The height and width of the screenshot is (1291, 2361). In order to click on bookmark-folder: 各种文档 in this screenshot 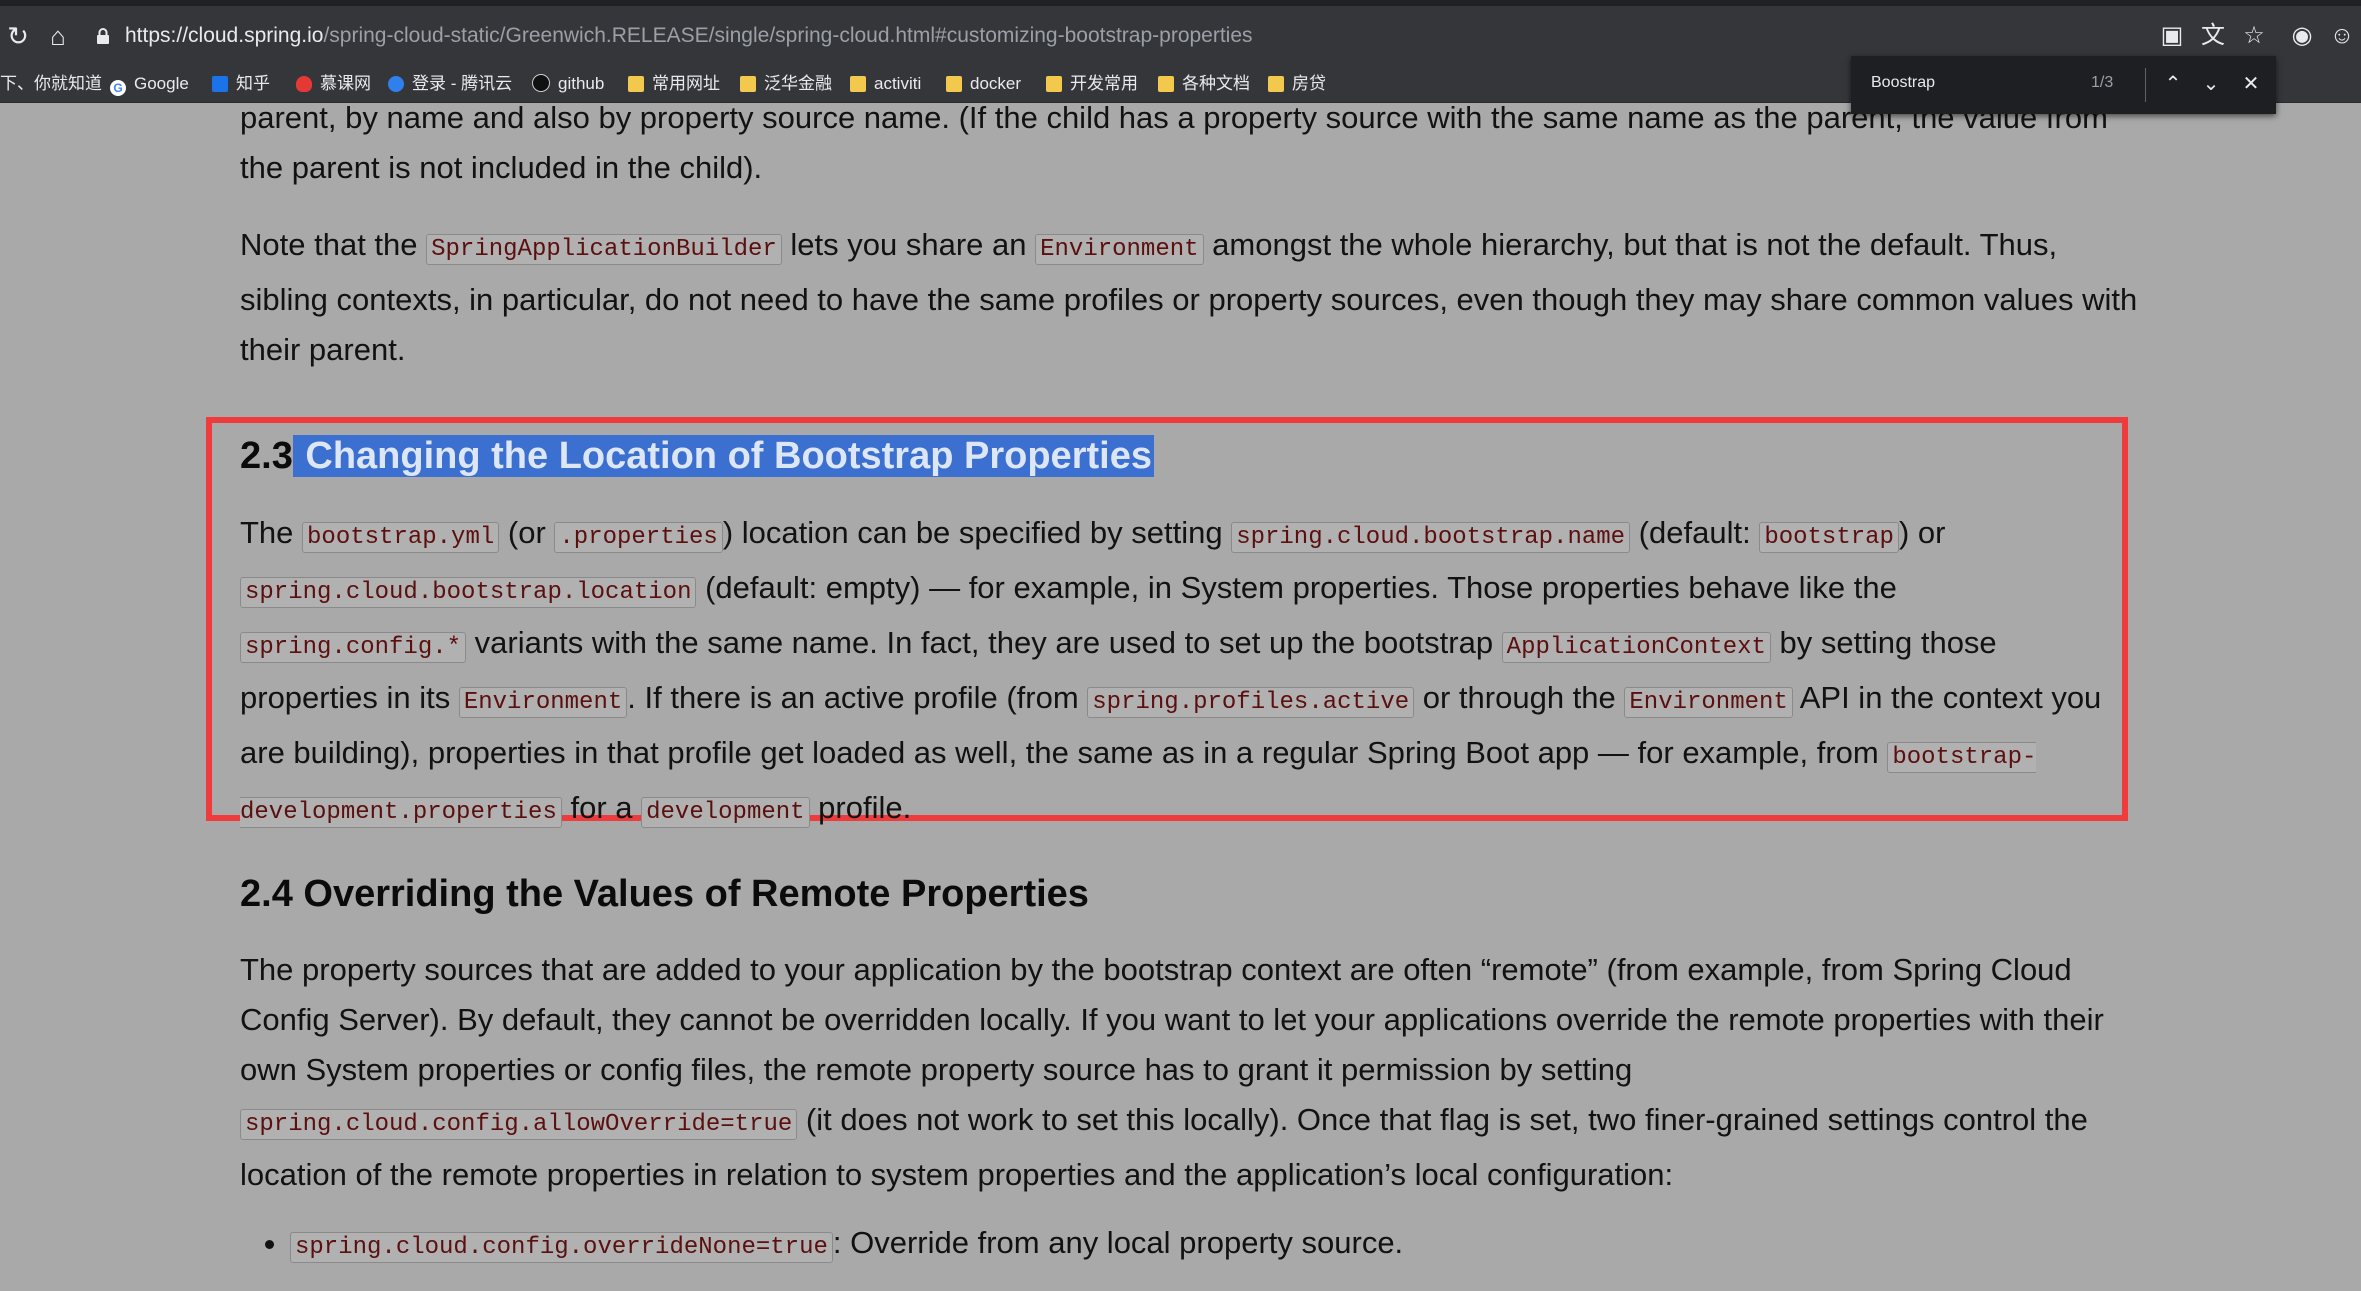, I will do `click(1204, 84)`.